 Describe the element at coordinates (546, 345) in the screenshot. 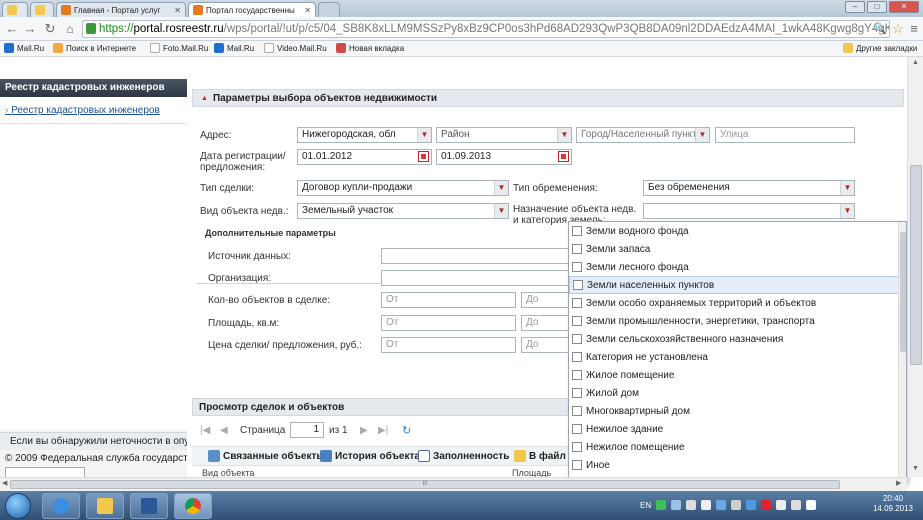

I see `price-to-input: До` at that location.